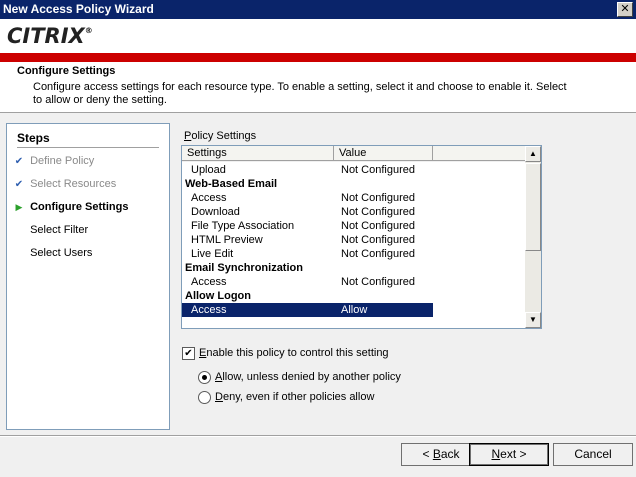 The image size is (636, 477). I want to click on window-title: New Access Policy Wizard, so click(78, 9).